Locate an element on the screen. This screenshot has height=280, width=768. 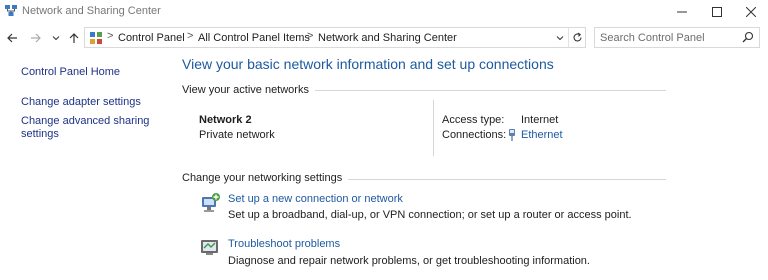
up-button is located at coordinates (74, 38).